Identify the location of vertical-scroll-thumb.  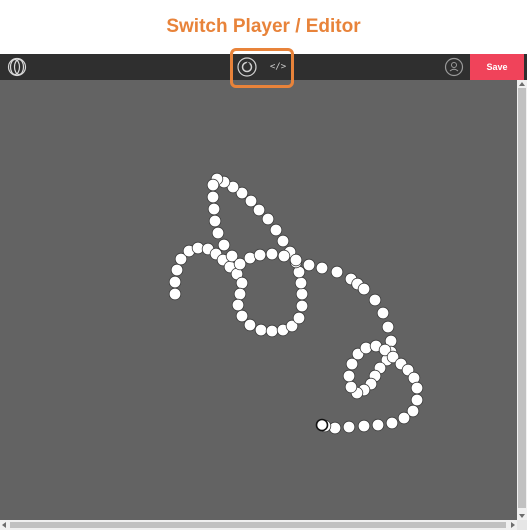
(522, 298).